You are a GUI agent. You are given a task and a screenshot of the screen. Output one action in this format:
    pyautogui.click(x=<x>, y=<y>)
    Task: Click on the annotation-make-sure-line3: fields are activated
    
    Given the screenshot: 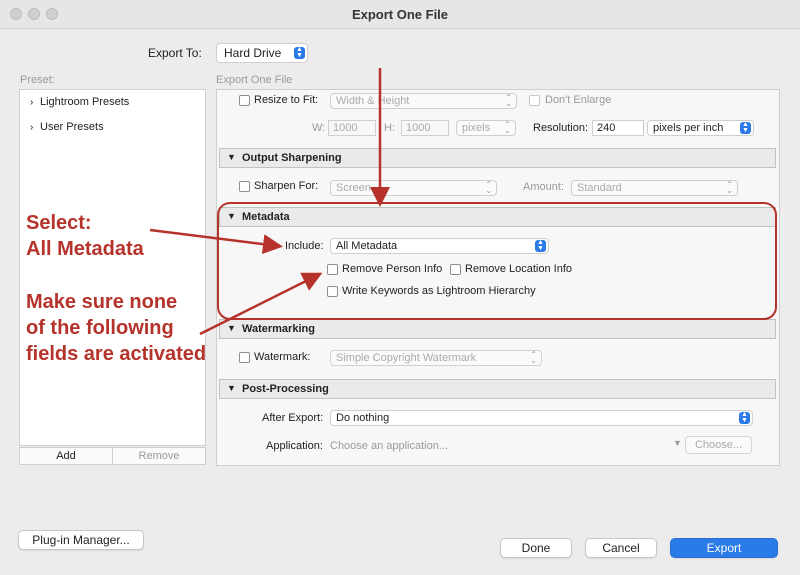 What is the action you would take?
    pyautogui.click(x=116, y=354)
    